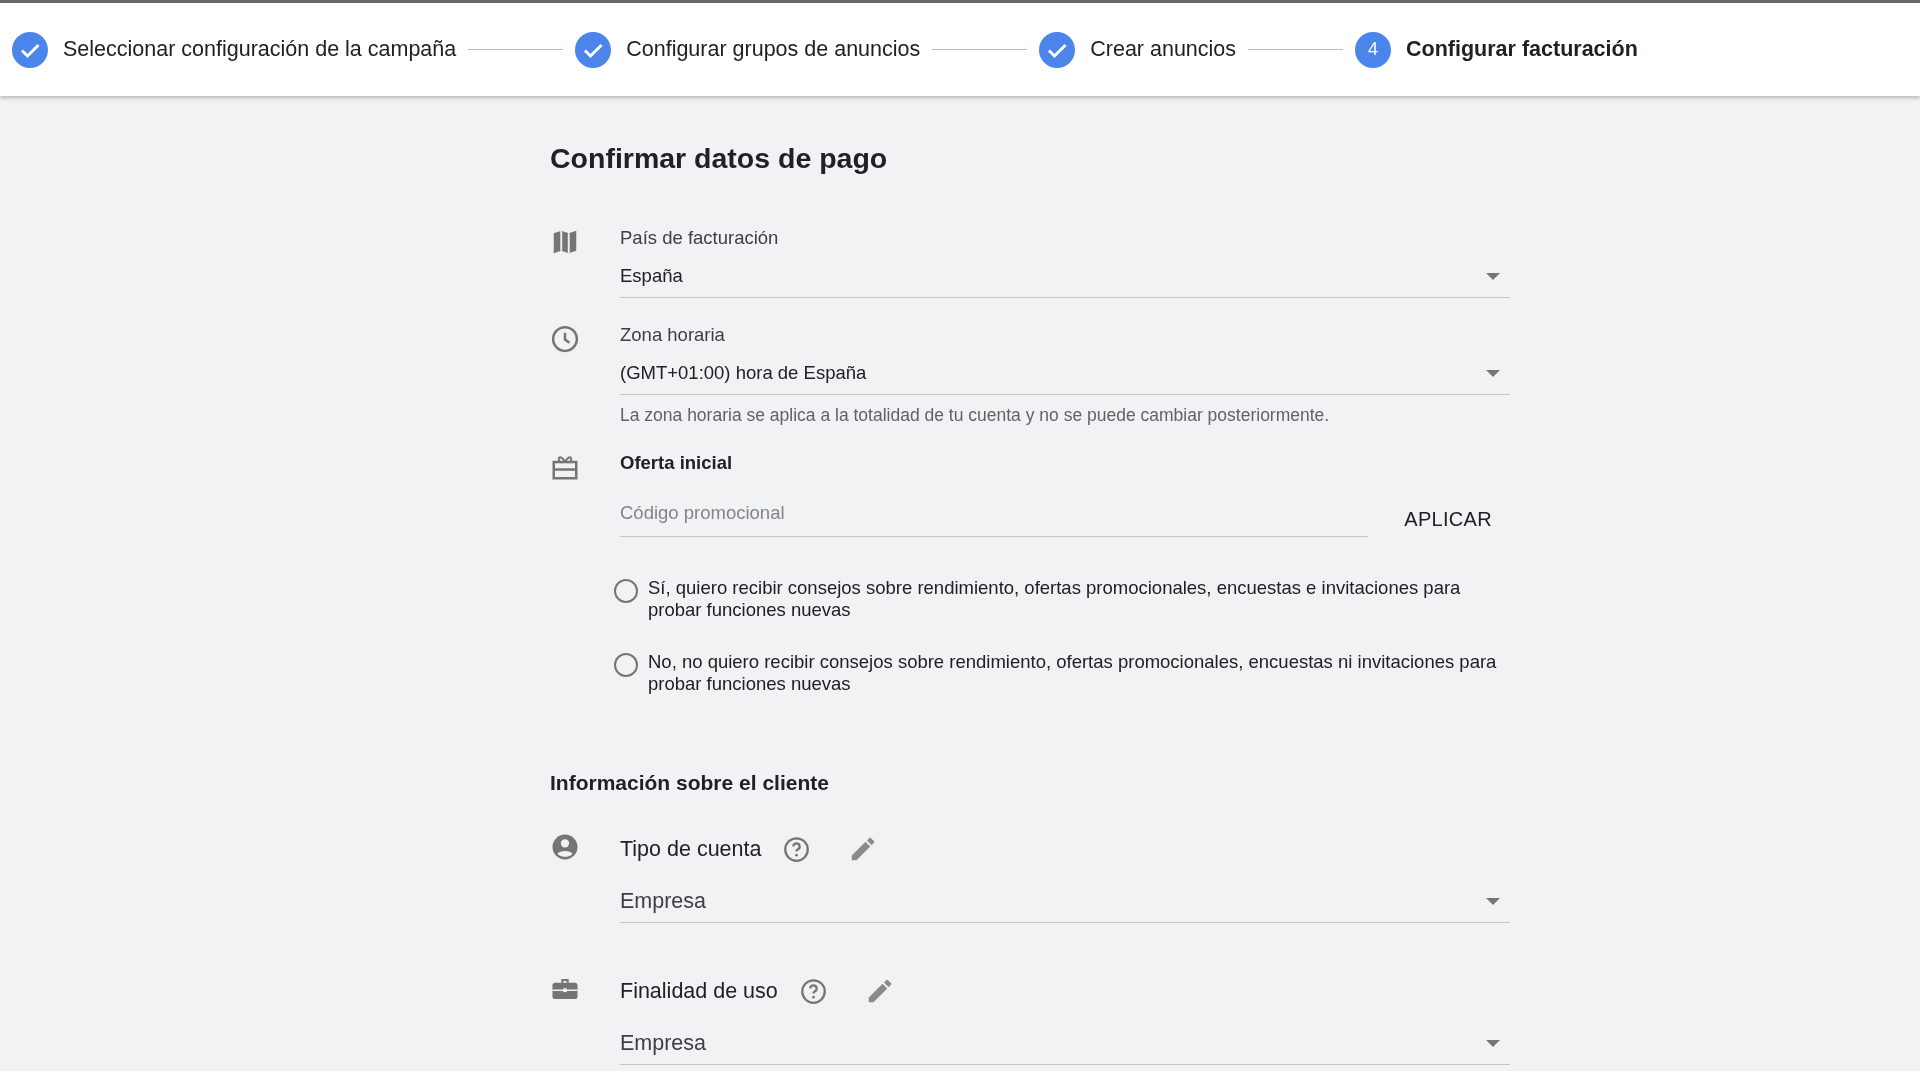 This screenshot has width=1920, height=1071. What do you see at coordinates (994, 519) in the screenshot?
I see `promo-code-field: Código promocional` at bounding box center [994, 519].